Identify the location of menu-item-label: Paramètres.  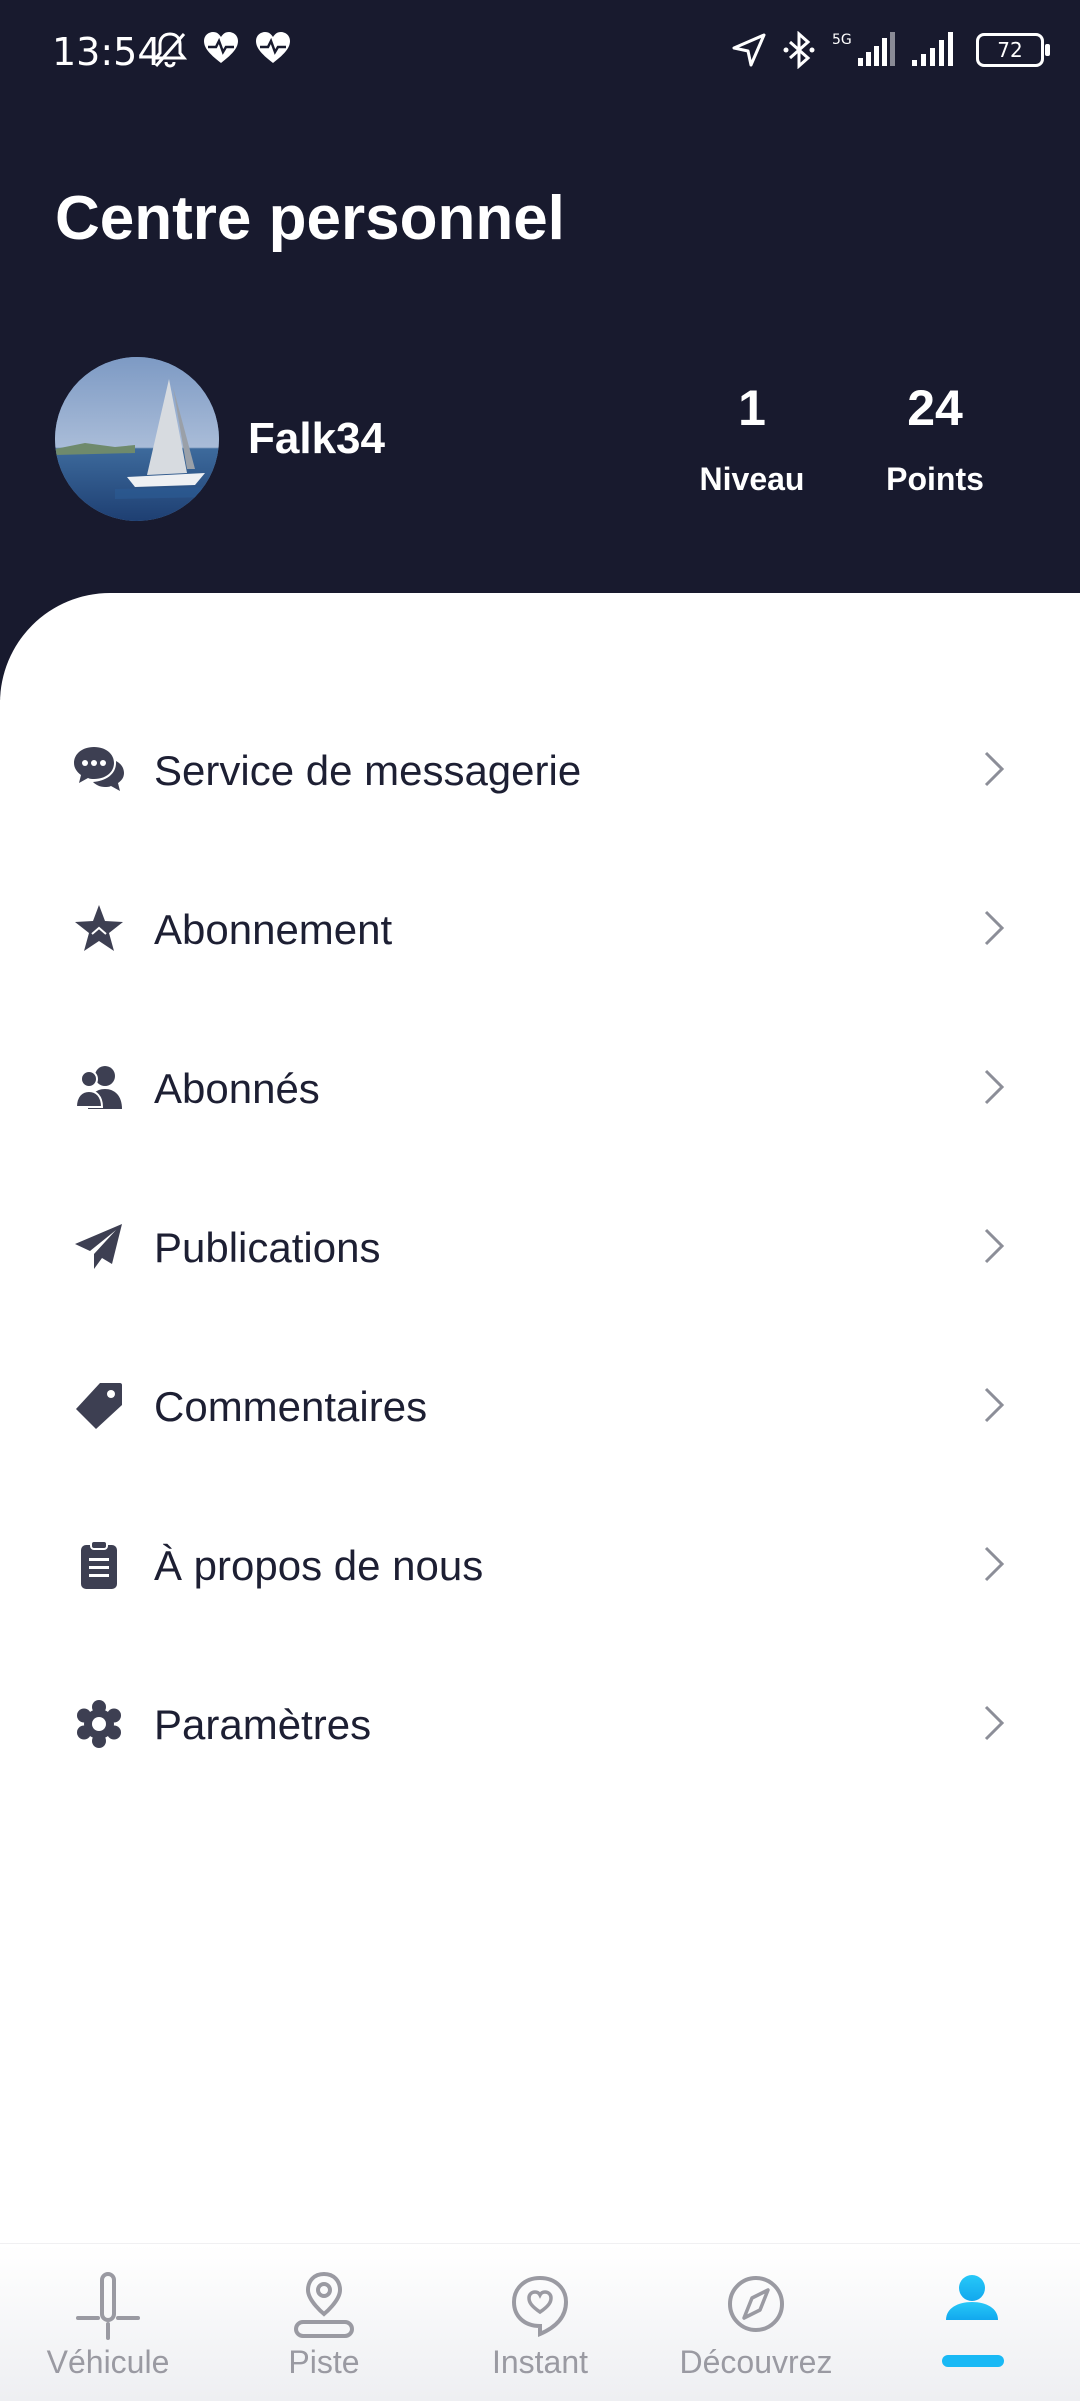
(263, 1724).